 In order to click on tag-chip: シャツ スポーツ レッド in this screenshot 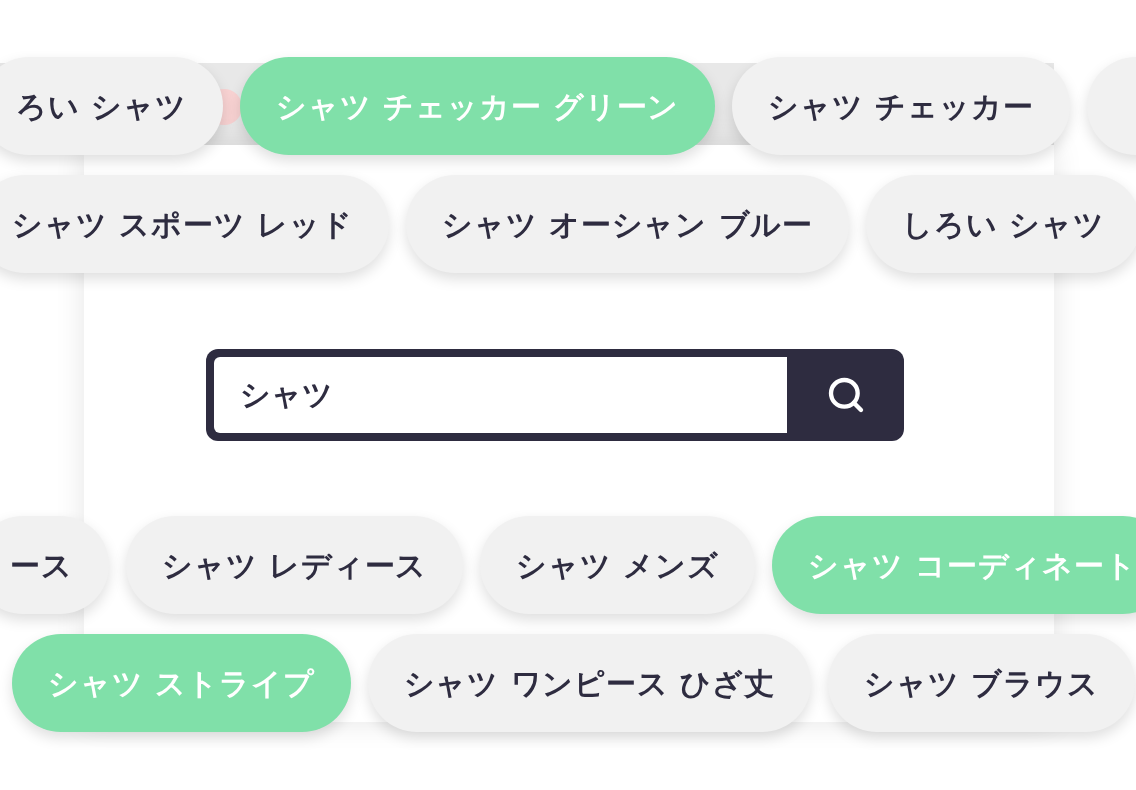, I will do `click(194, 224)`.